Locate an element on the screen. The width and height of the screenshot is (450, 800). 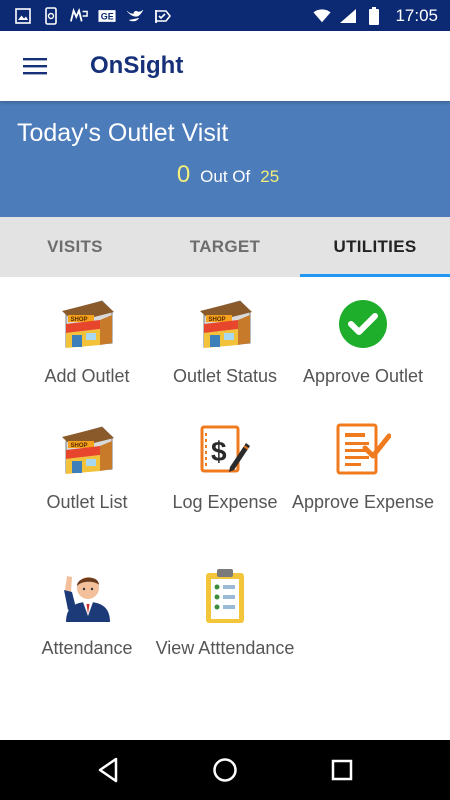
view-attendance-tile: View Atttendance is located at coordinates (225, 609).